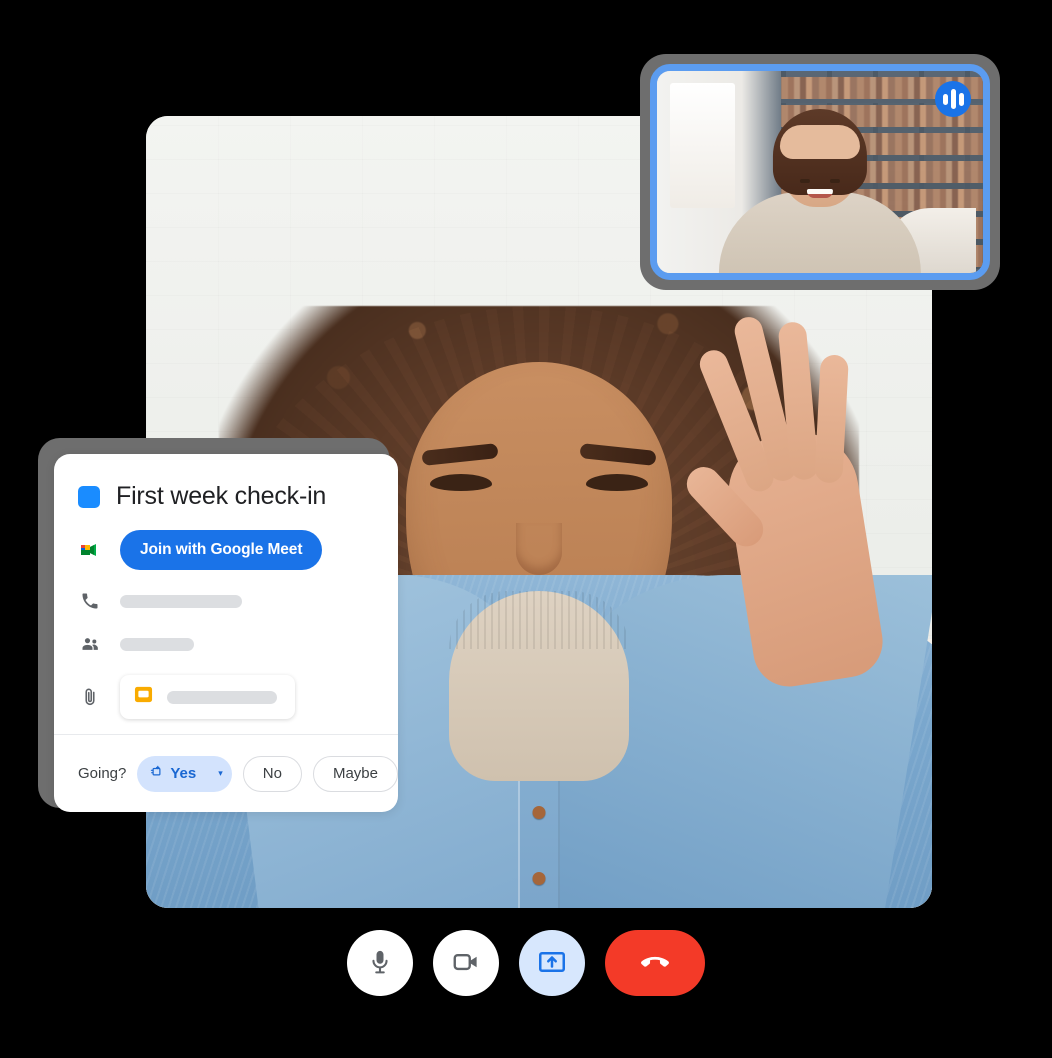 The height and width of the screenshot is (1058, 1052). I want to click on guests-value-placeholder, so click(157, 644).